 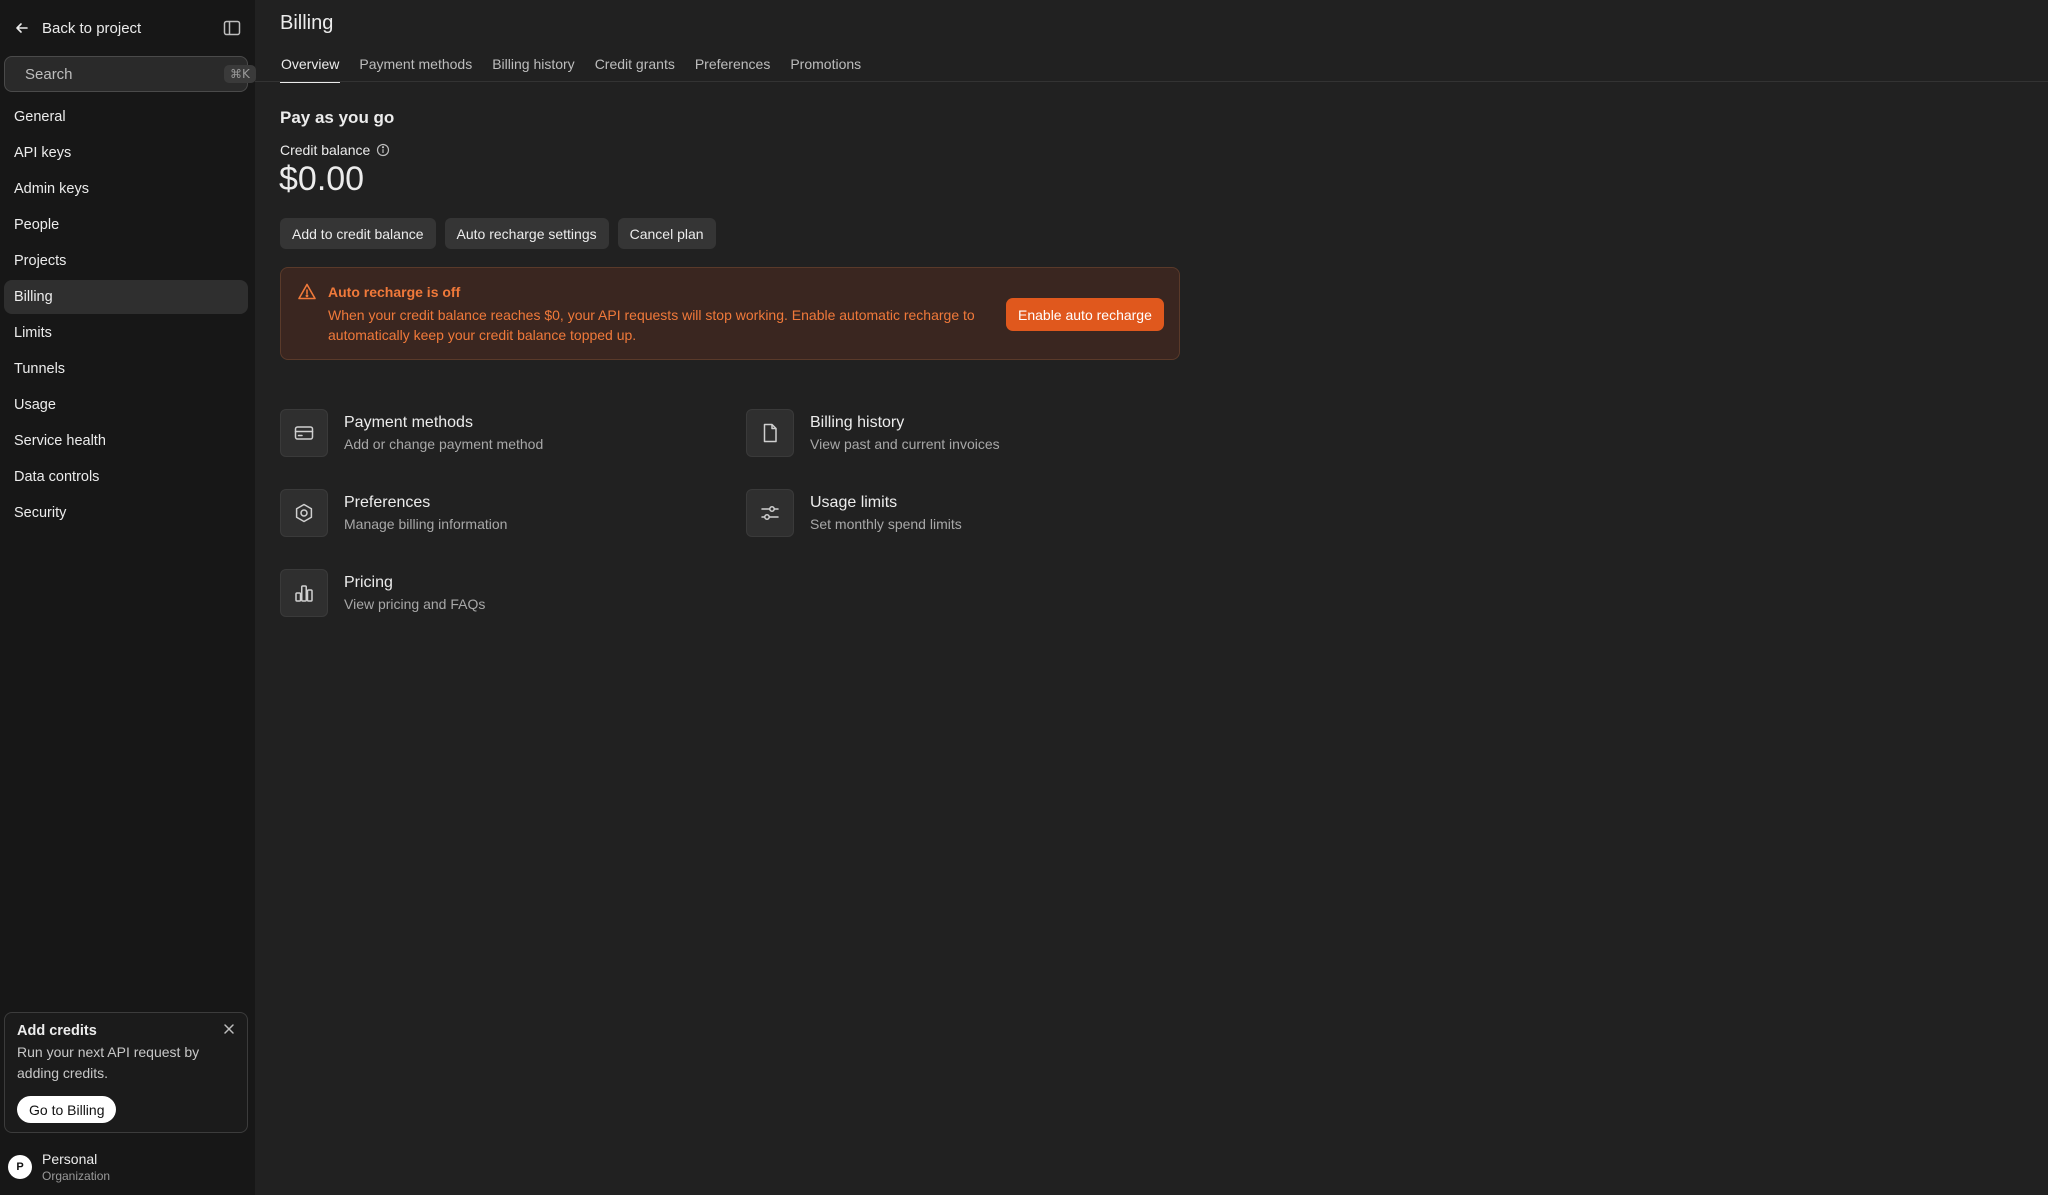 What do you see at coordinates (383, 150) in the screenshot?
I see `info-icon` at bounding box center [383, 150].